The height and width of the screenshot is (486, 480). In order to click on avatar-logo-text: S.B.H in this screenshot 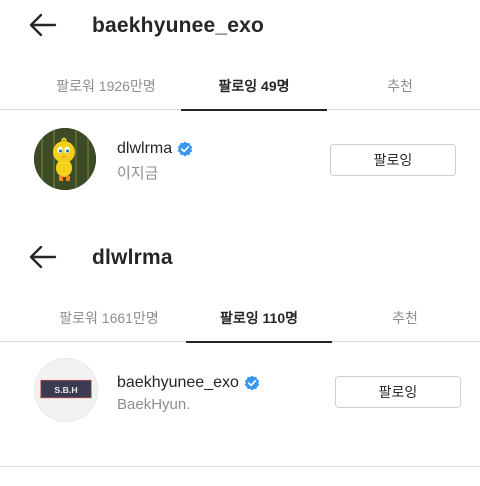, I will do `click(65, 390)`.